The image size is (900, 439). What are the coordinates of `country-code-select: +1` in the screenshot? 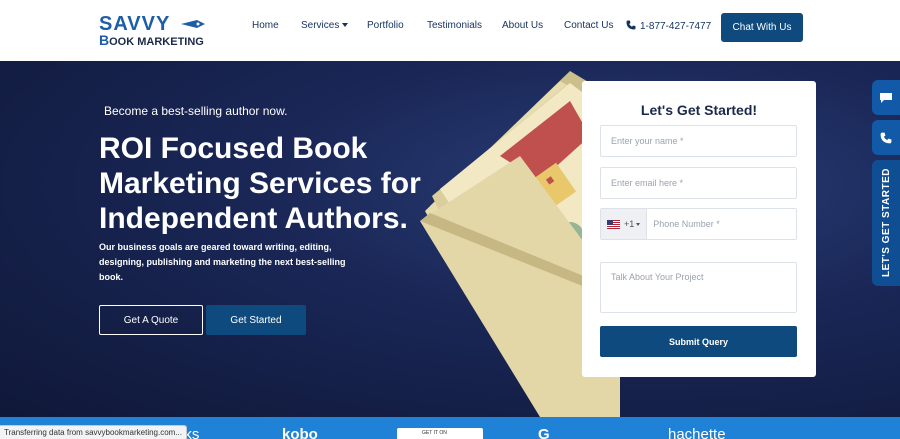 It's located at (624, 224).